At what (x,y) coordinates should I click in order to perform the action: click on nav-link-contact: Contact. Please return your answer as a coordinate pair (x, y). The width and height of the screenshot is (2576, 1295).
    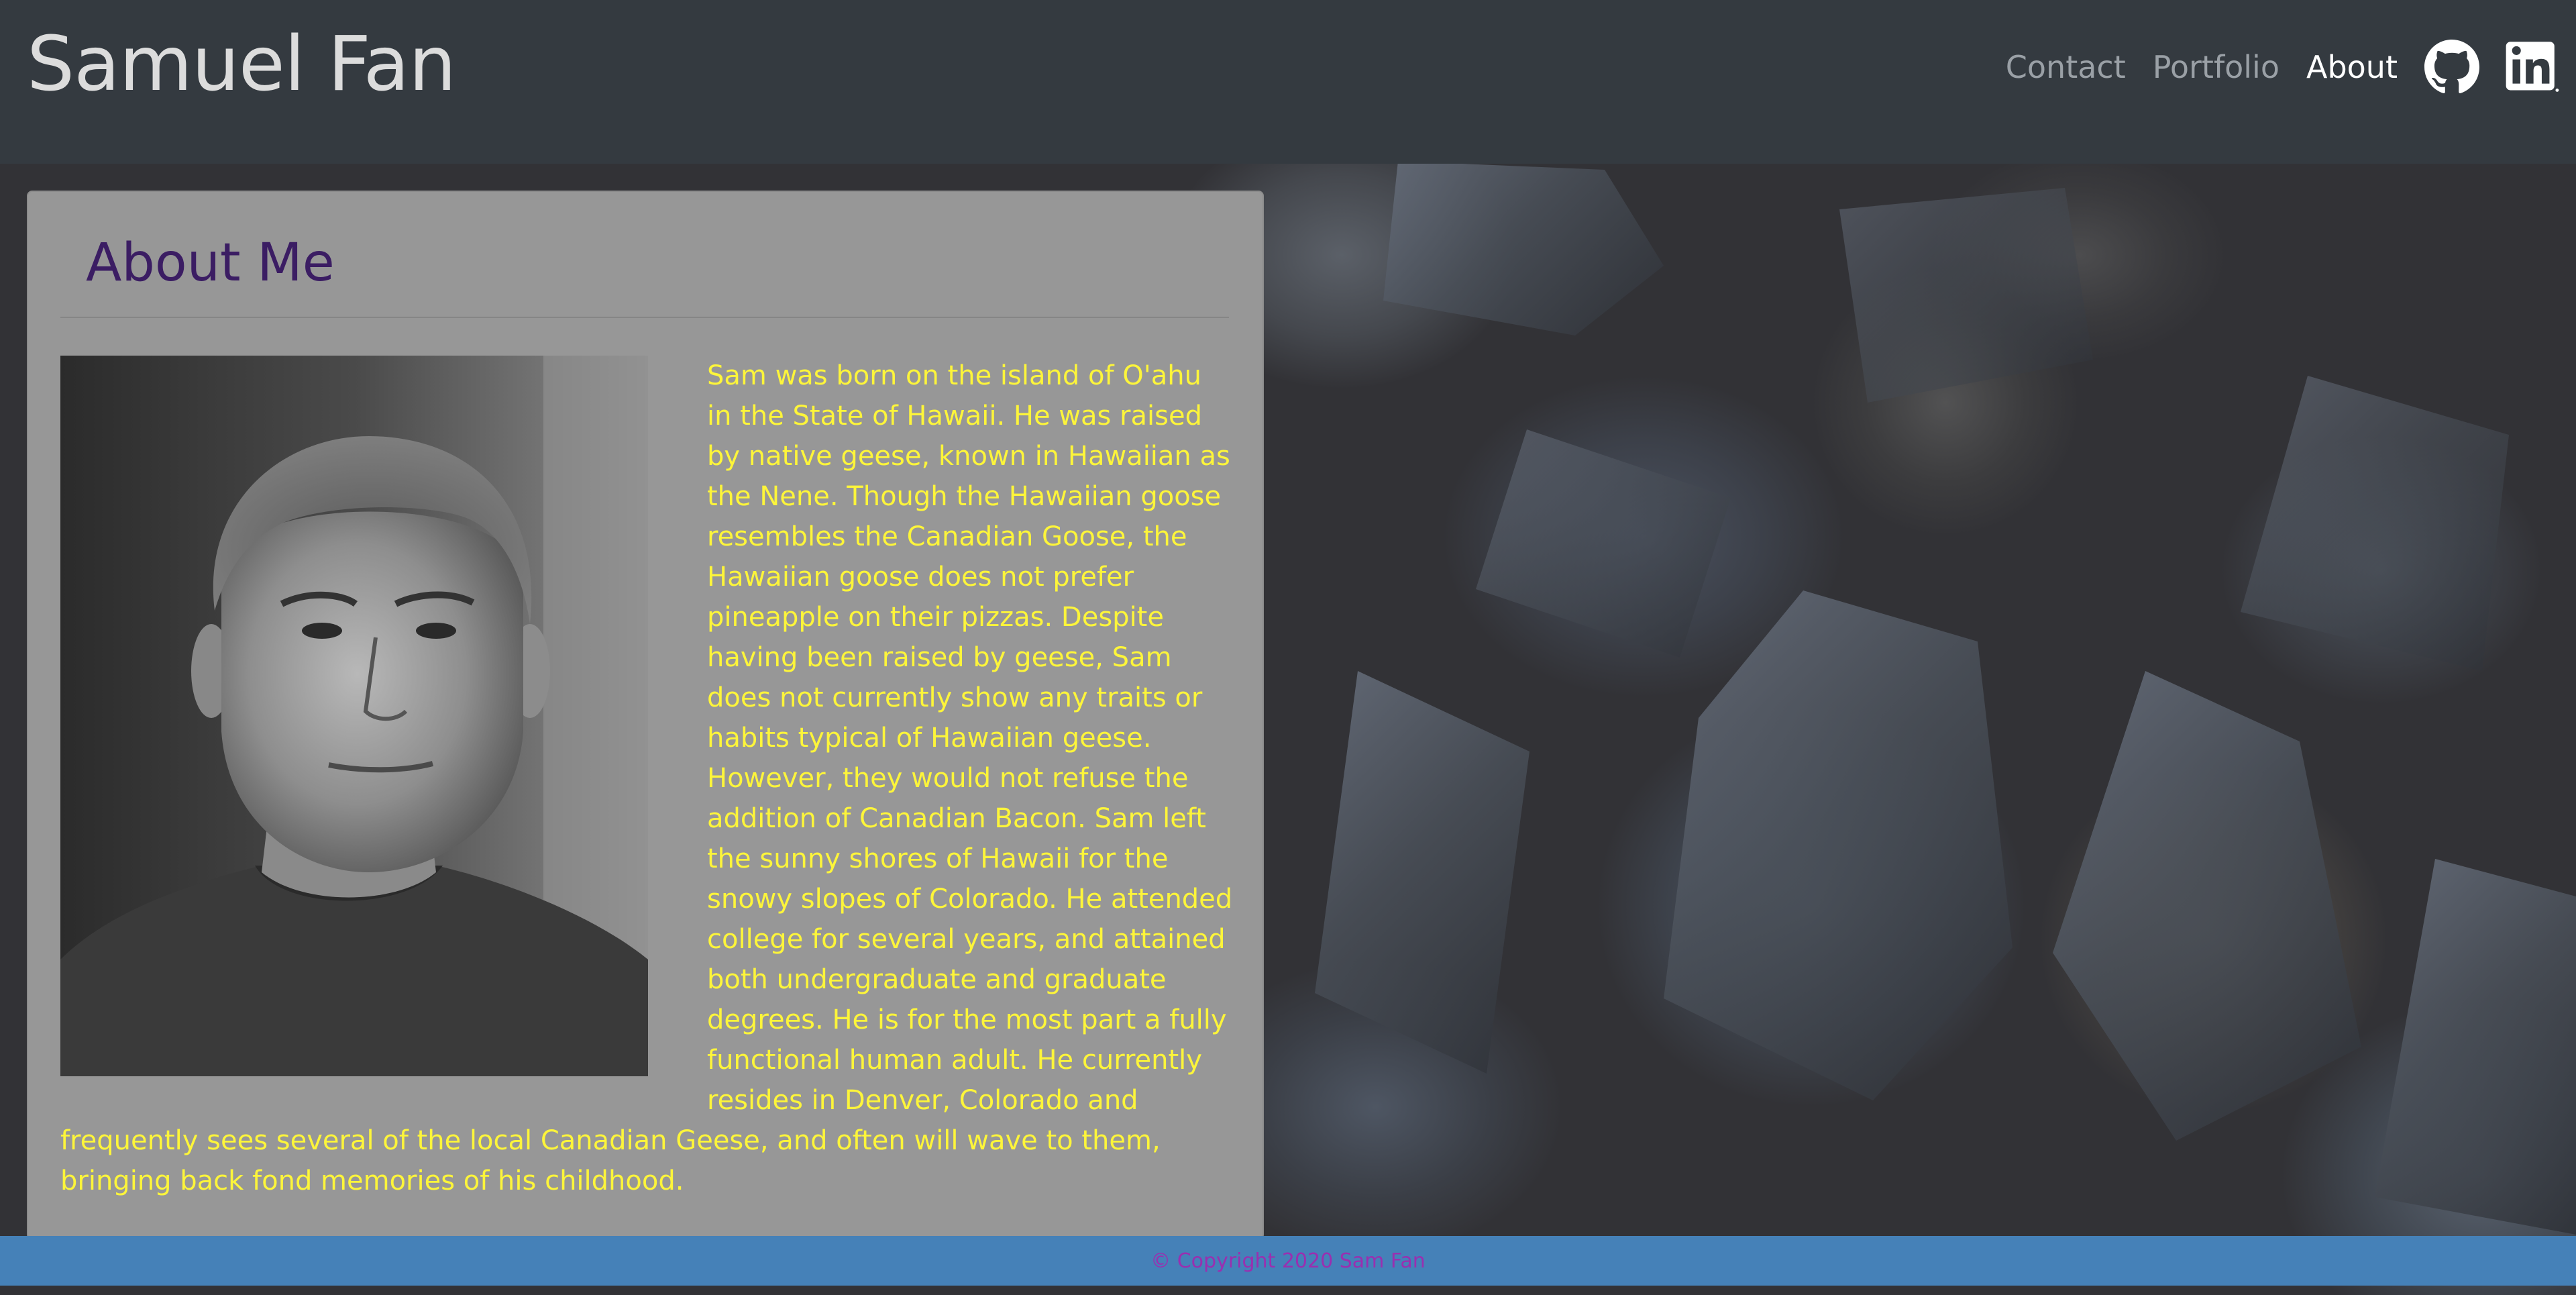
    Looking at the image, I should click on (2066, 67).